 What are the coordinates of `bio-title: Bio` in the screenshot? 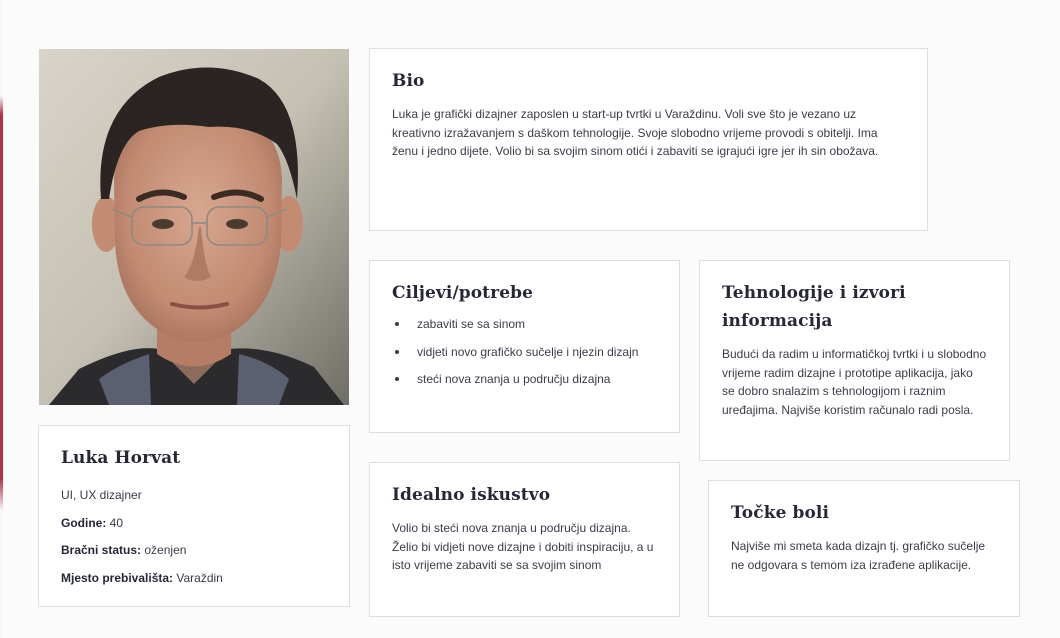 It's located at (408, 81).